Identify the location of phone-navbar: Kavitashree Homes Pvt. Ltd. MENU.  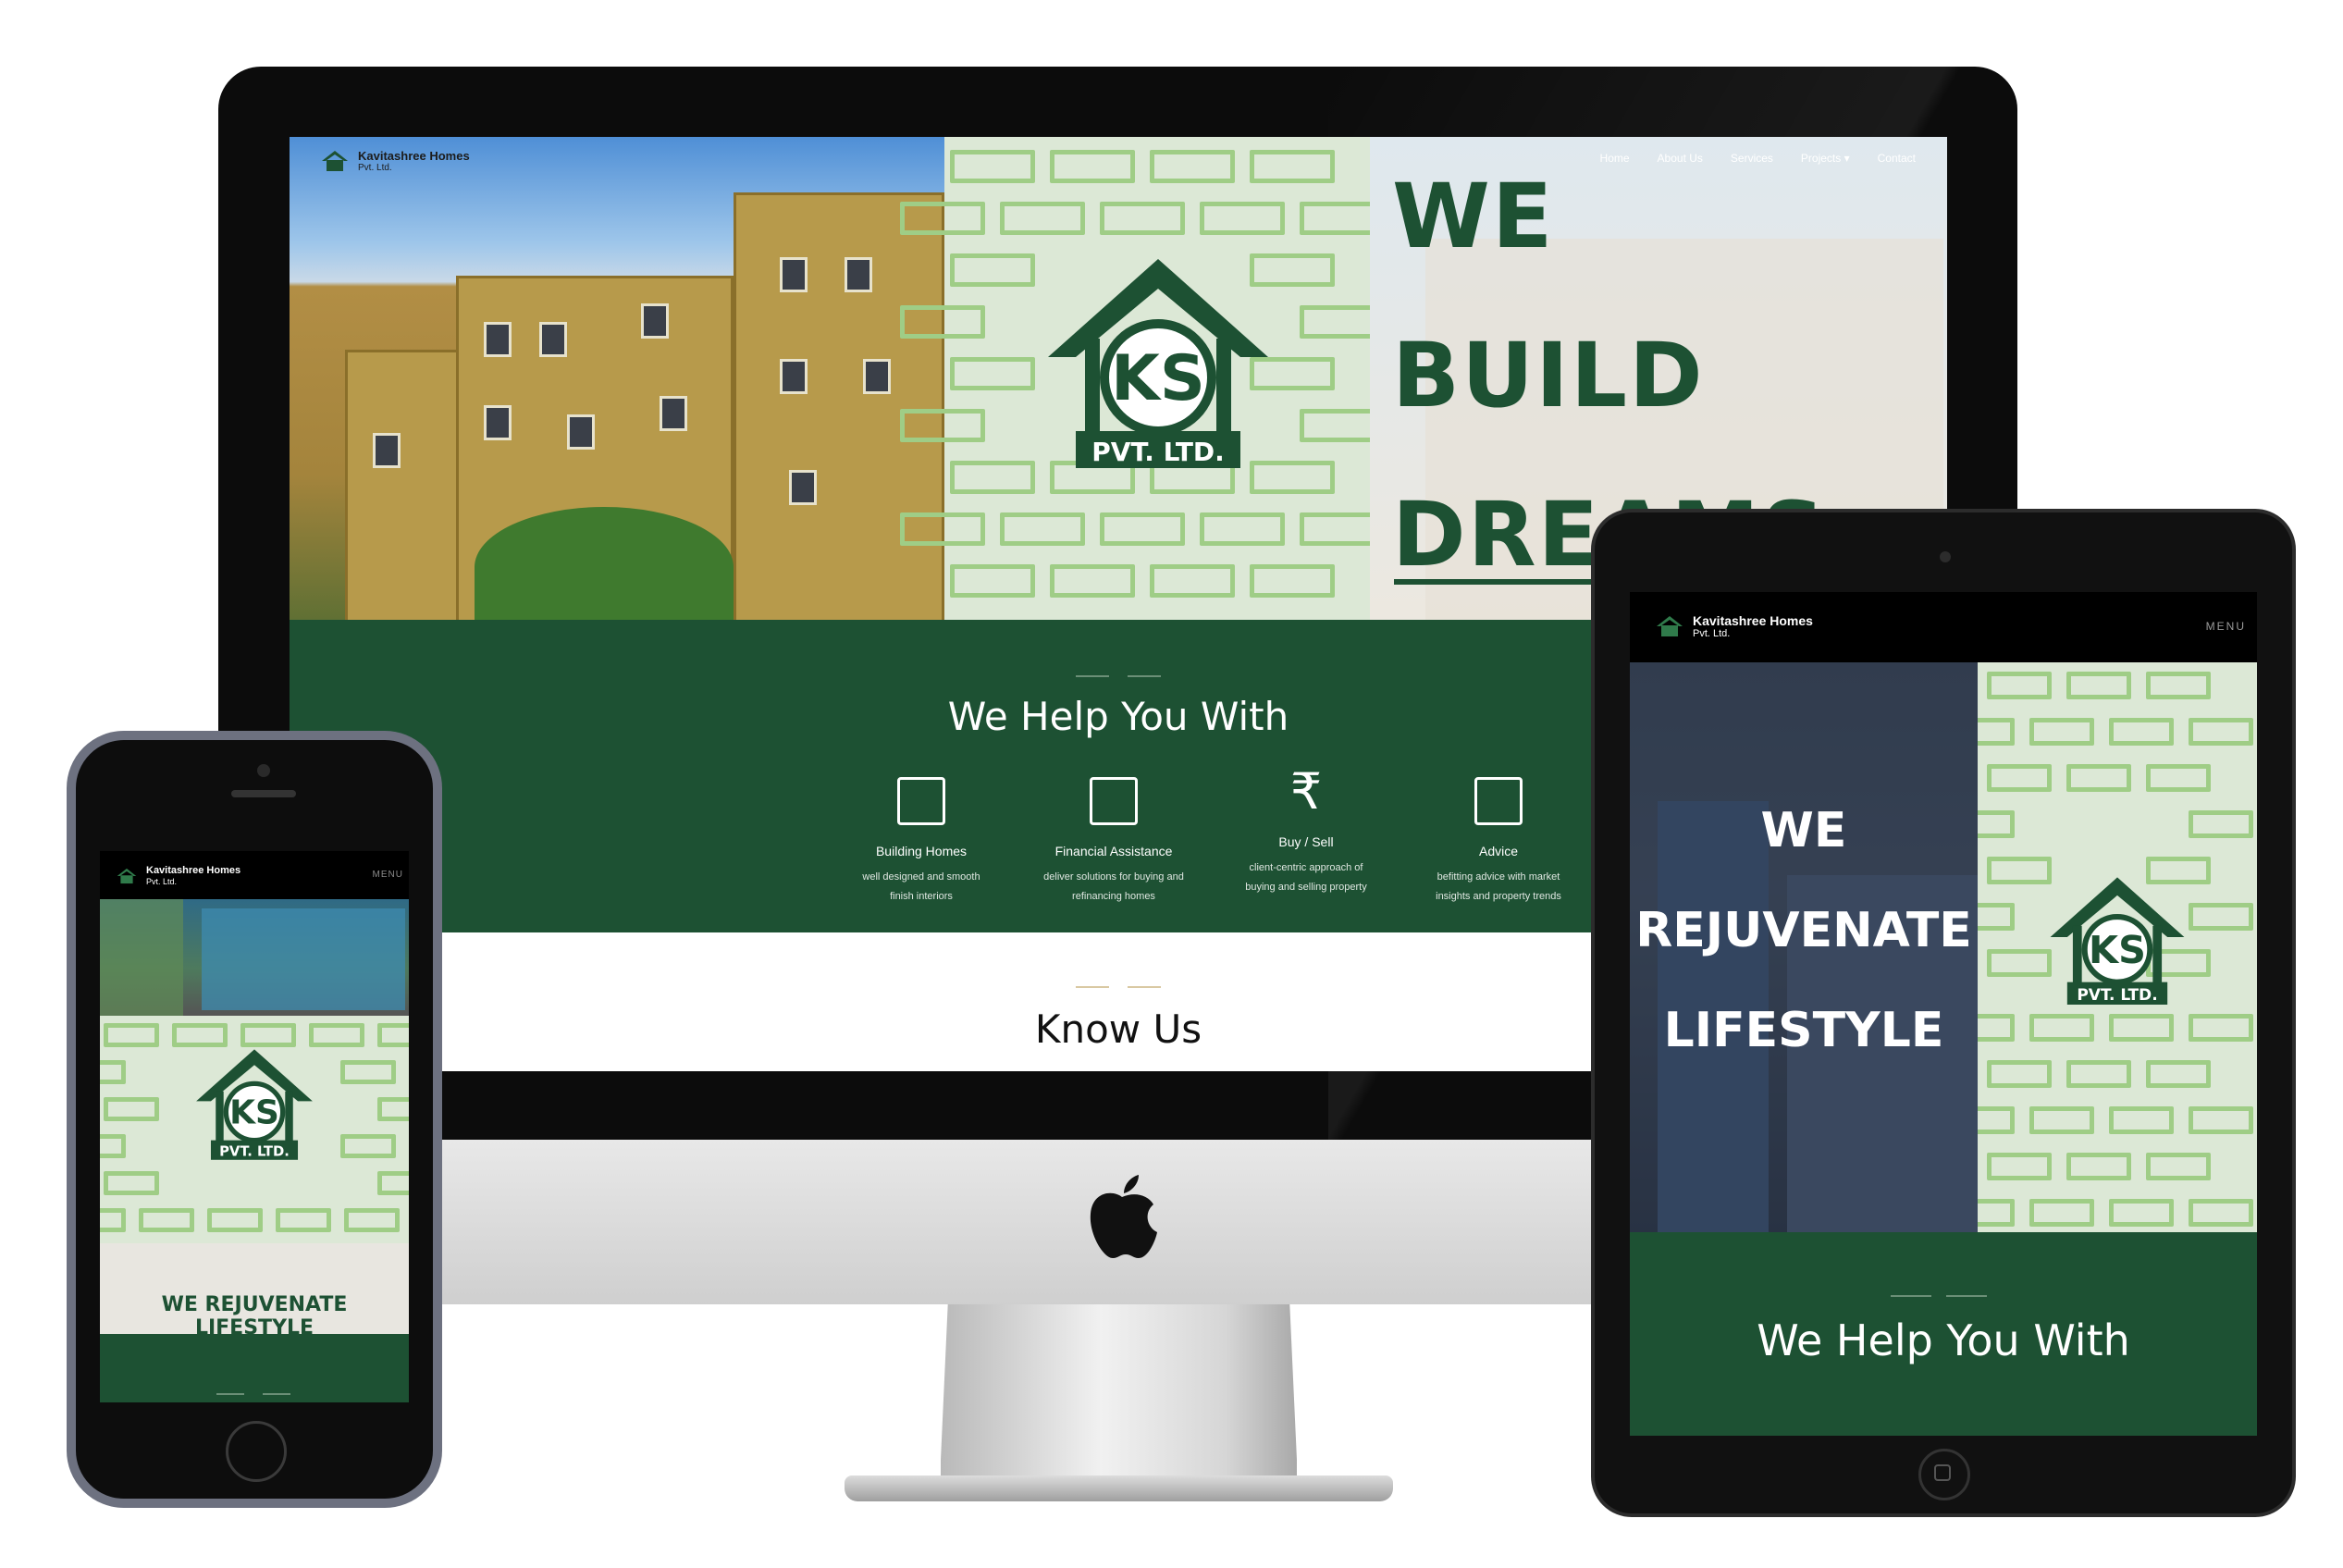
(254, 875).